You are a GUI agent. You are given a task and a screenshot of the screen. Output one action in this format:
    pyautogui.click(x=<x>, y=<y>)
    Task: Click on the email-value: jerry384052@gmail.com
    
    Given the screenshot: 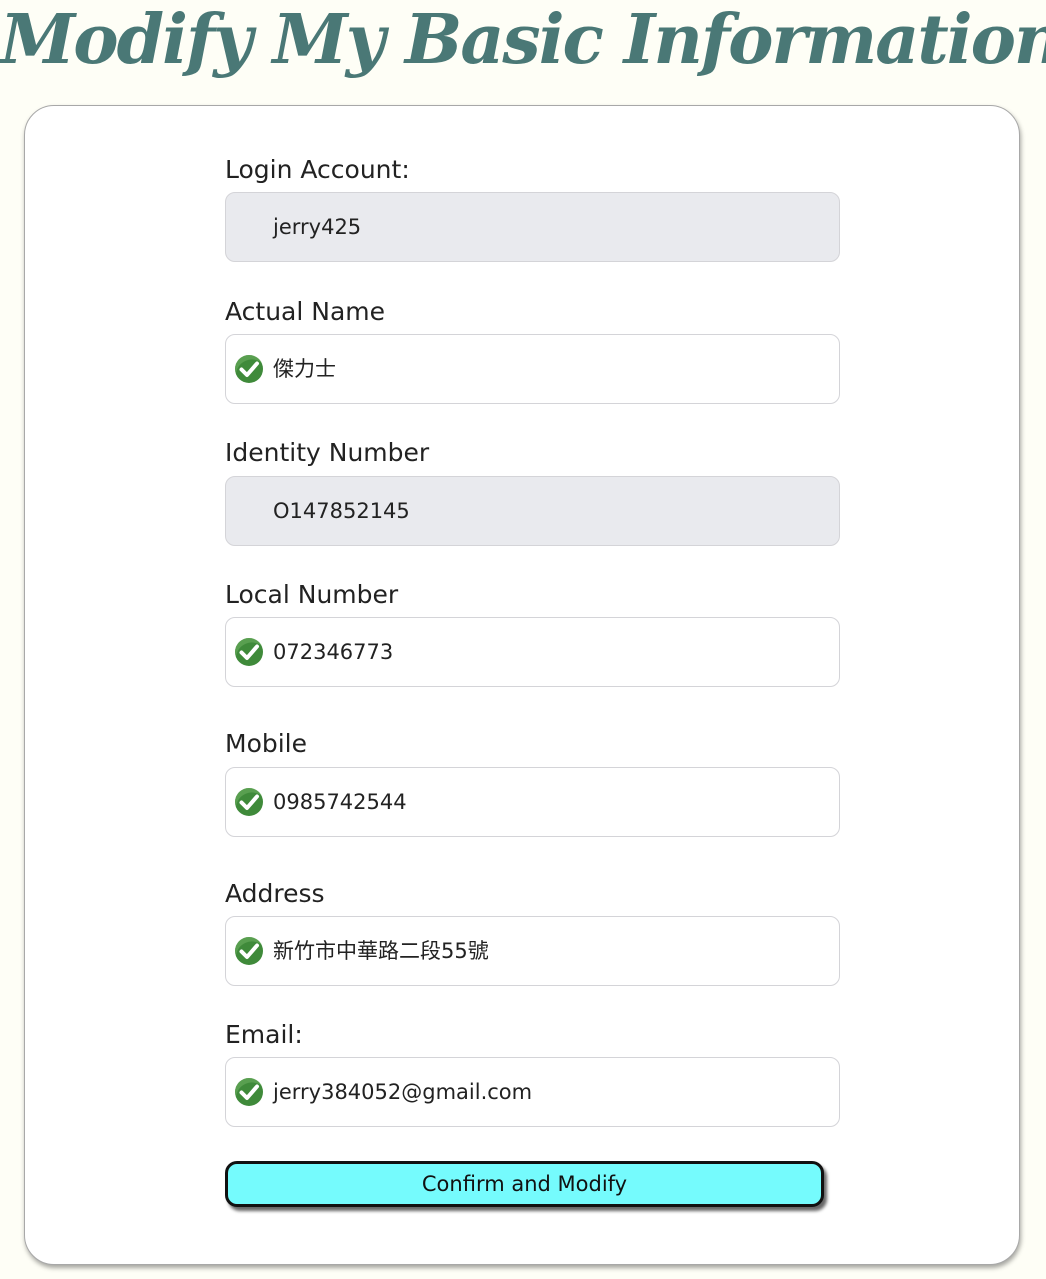 What is the action you would take?
    pyautogui.click(x=403, y=1092)
    